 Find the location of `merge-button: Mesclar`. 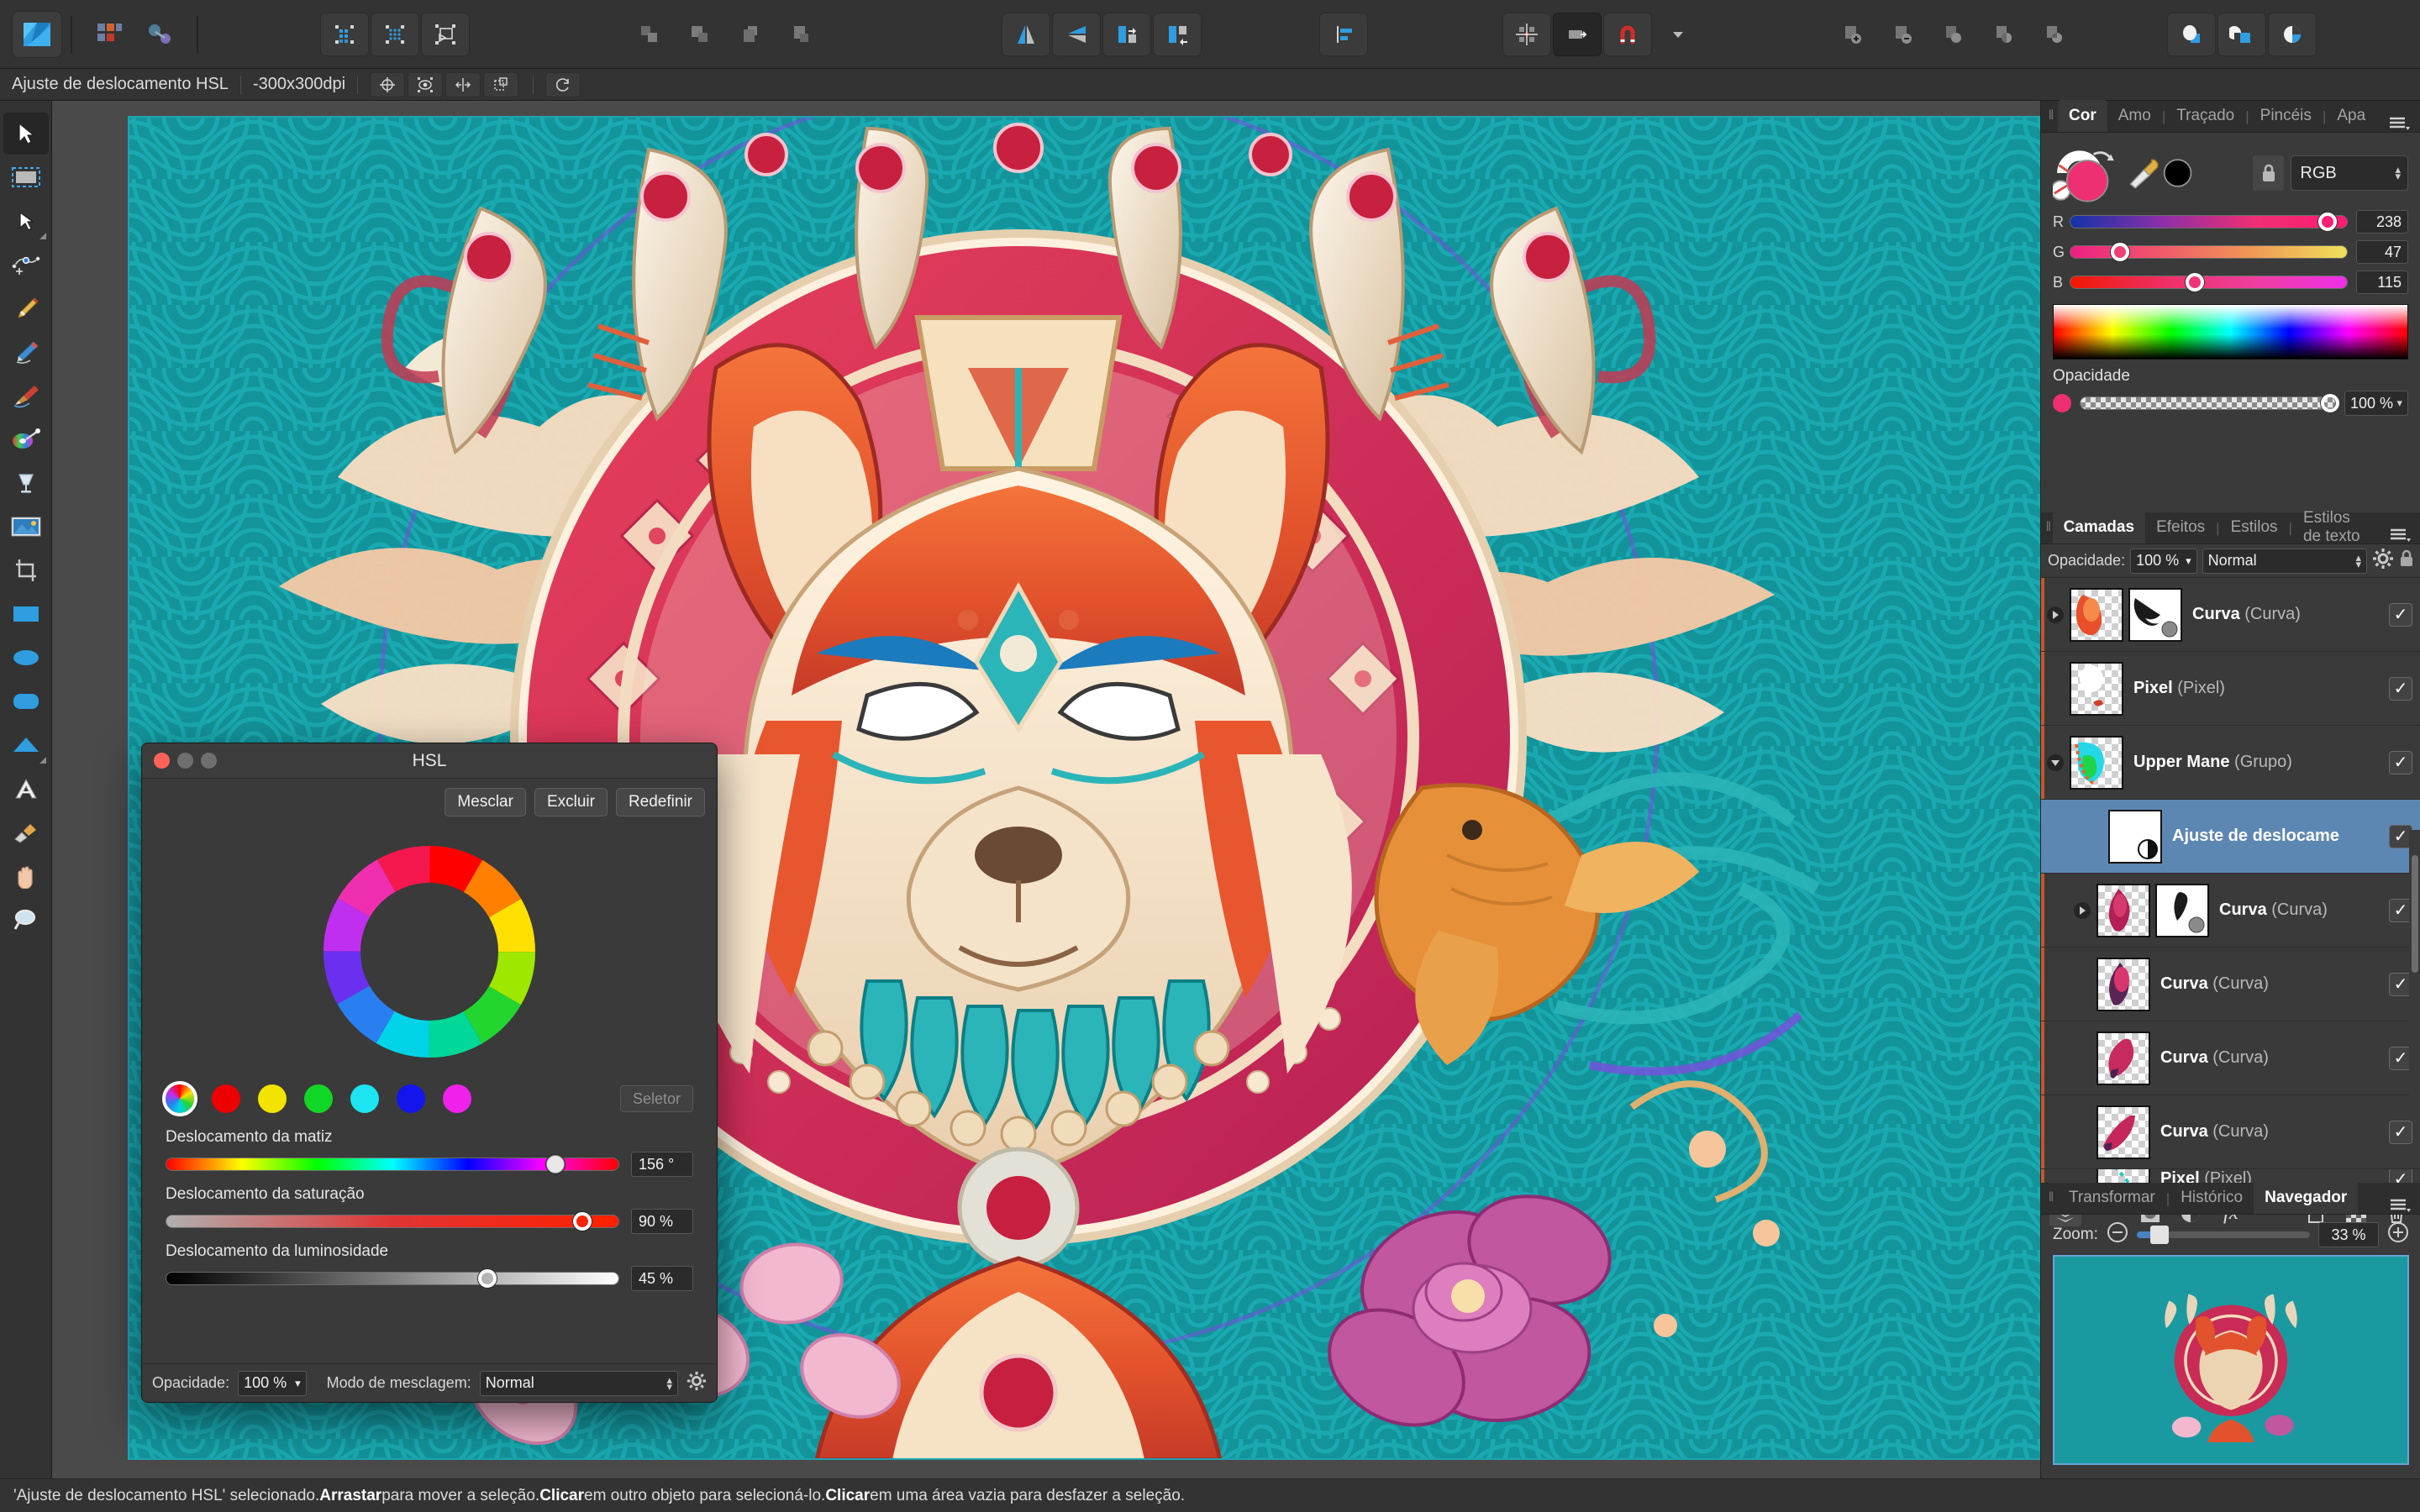

merge-button: Mesclar is located at coordinates (485, 802).